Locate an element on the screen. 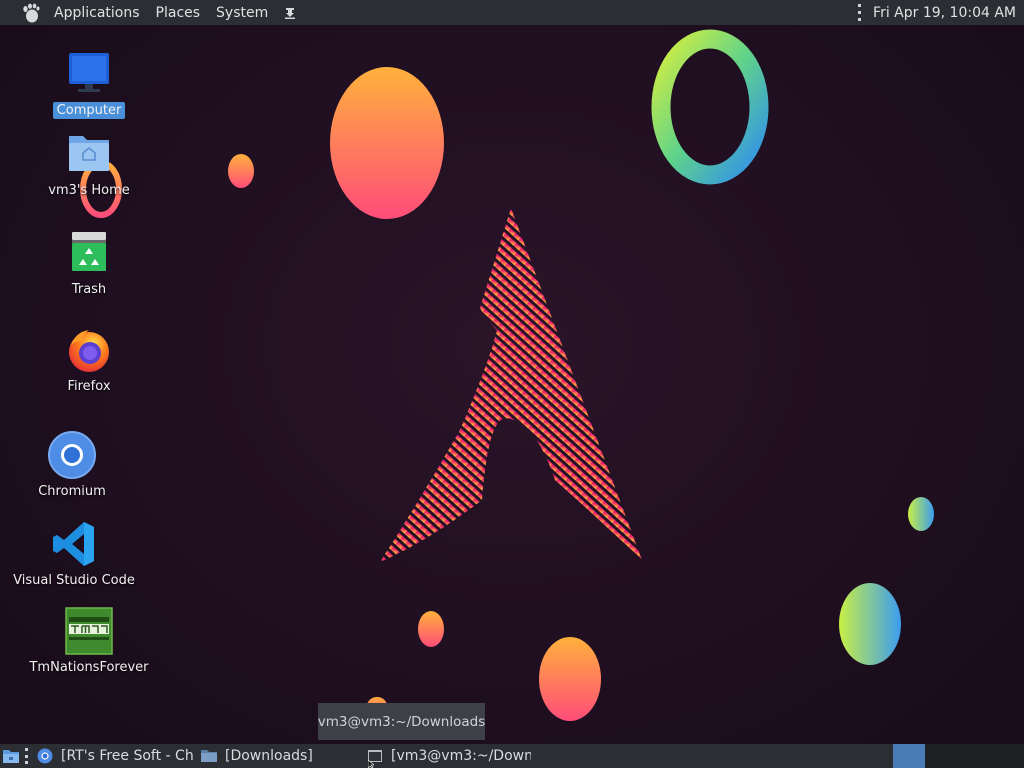 Image resolution: width=1024 pixels, height=768 pixels. desktop-icon-label: Trash is located at coordinates (89, 289).